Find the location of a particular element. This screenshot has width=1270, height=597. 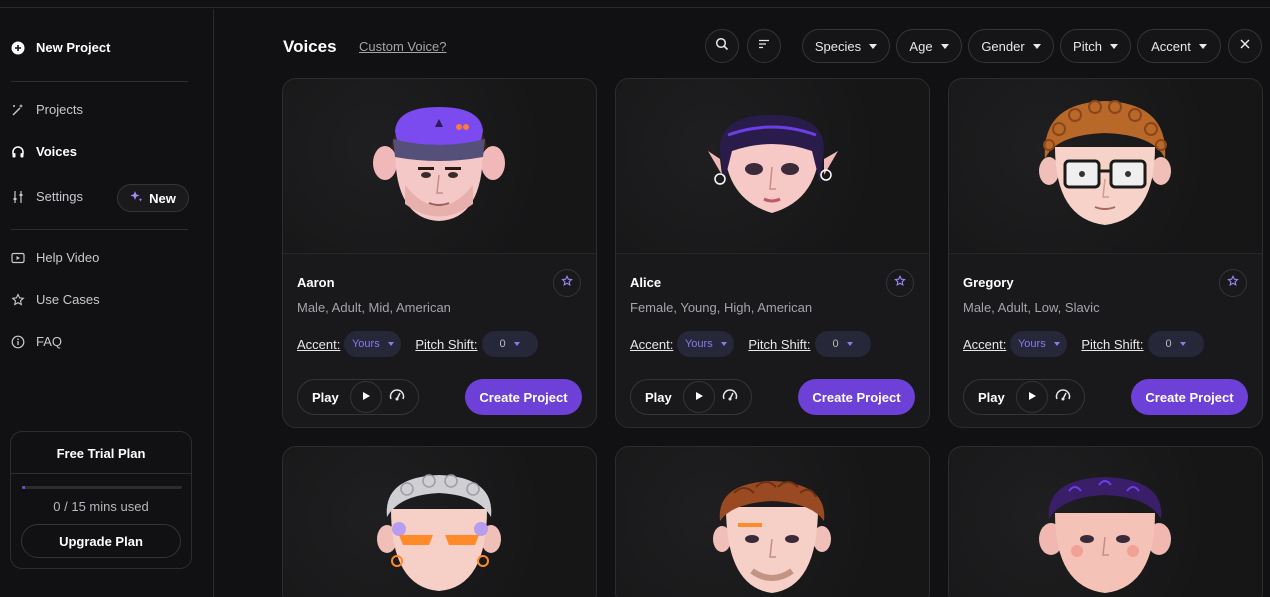

sidebar-item-settings: Settings is located at coordinates (47, 196).